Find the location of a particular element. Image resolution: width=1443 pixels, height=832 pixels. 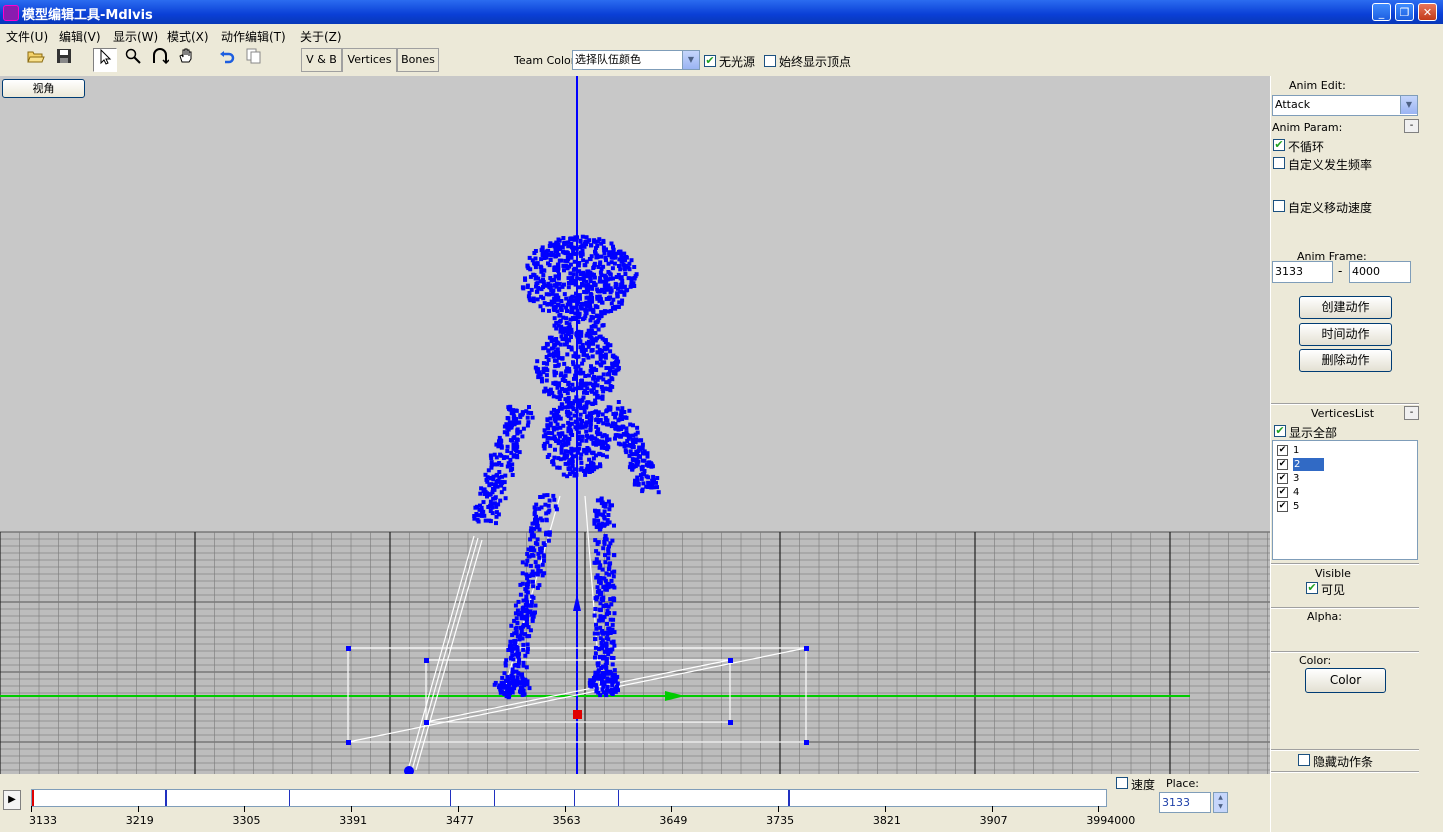

place-spinner: ▲ ▼ is located at coordinates (1220, 802).